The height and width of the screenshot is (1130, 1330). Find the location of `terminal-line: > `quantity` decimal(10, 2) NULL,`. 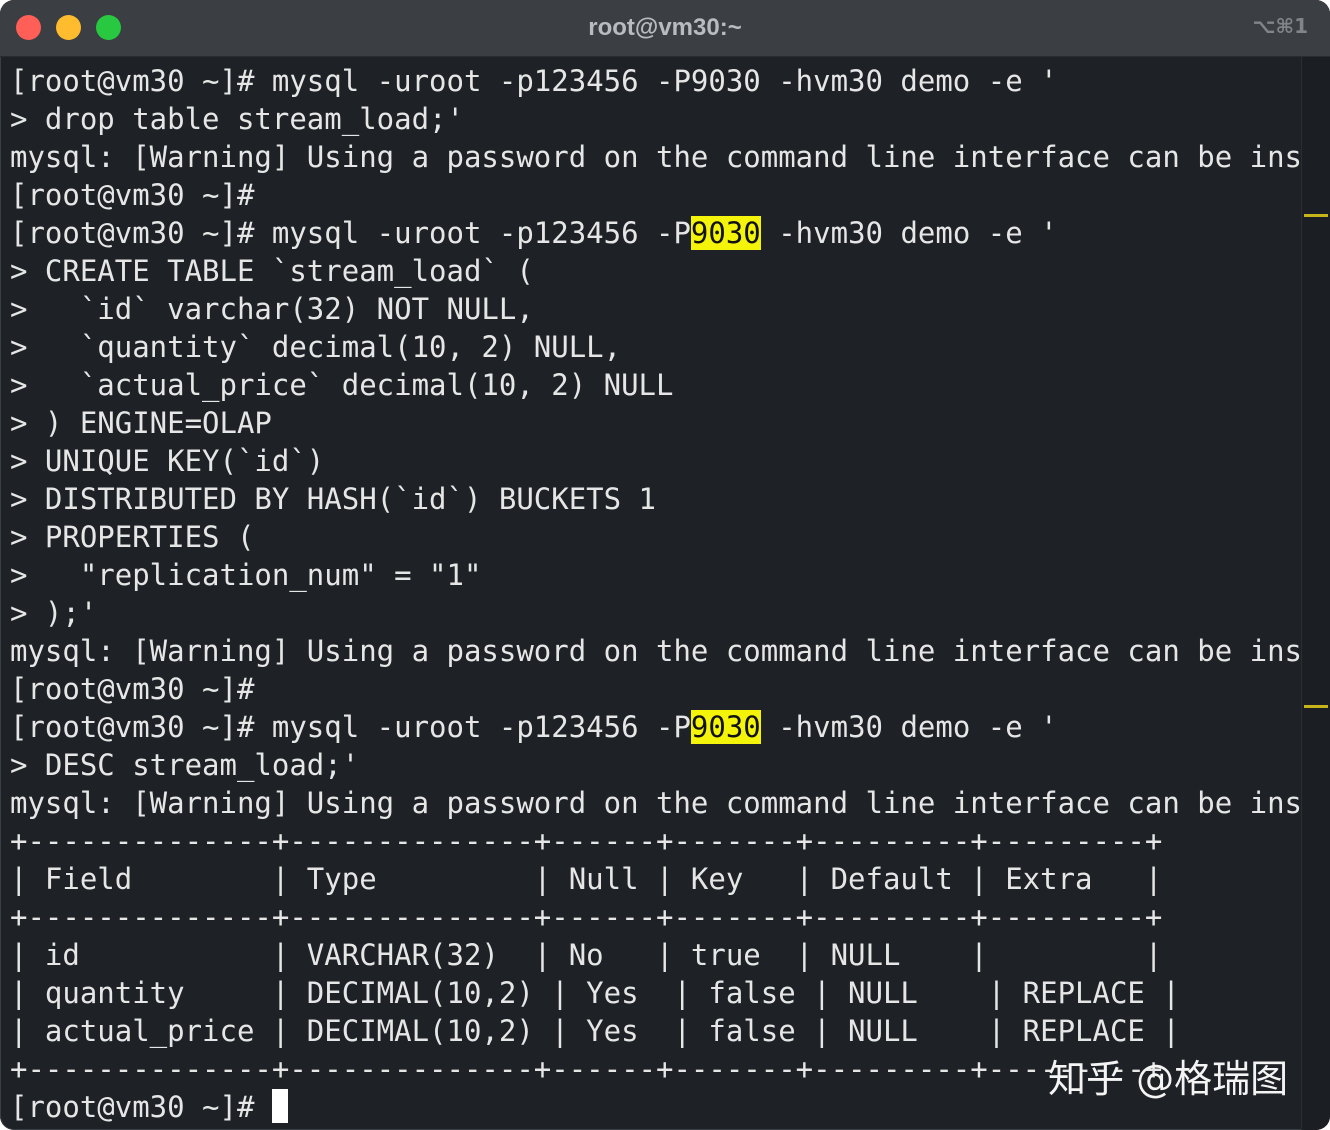

terminal-line: > `quantity` decimal(10, 2) NULL, is located at coordinates (655, 347).